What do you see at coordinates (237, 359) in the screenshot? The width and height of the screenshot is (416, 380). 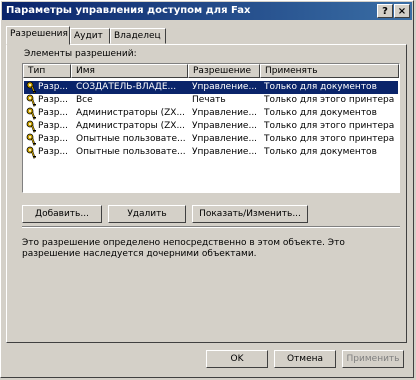 I see `ok-button: OK` at bounding box center [237, 359].